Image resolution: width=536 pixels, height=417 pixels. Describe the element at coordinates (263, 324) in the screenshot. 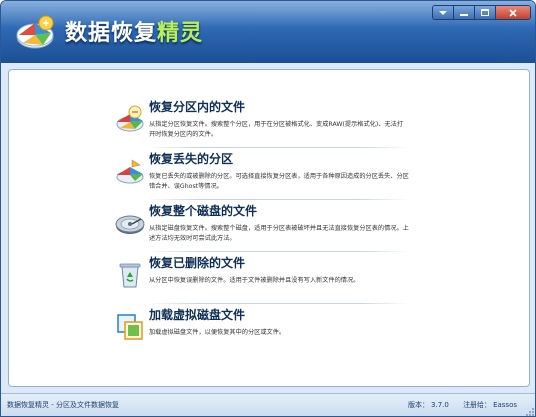

I see `menu-item-load-virtual-disk: 加载虚拟磁盘文件 加载虚拟磁盘文件，以便恢复其中的分区或文件。` at that location.